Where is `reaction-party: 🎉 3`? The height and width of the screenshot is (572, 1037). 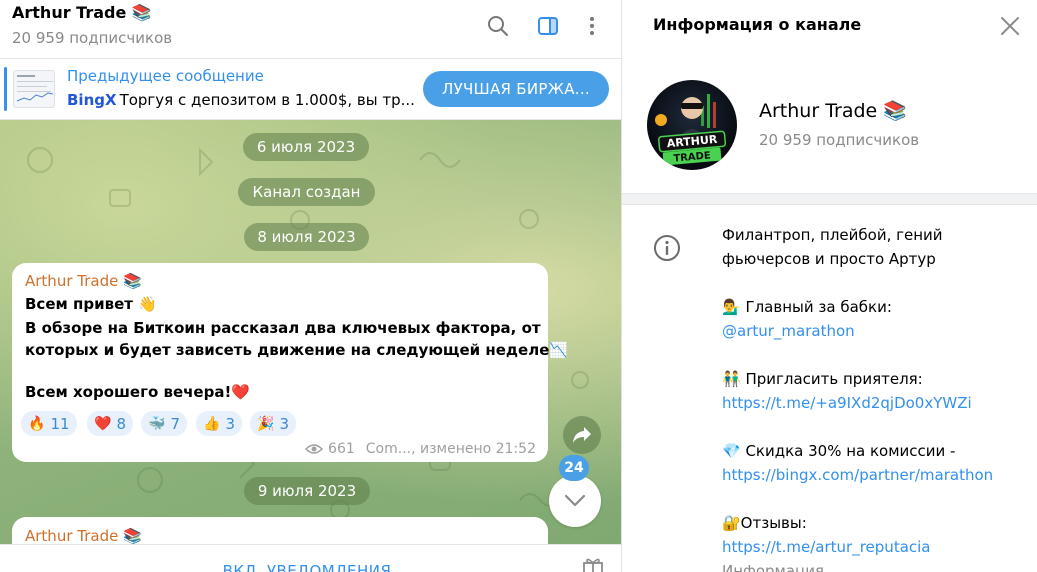 reaction-party: 🎉 3 is located at coordinates (273, 423).